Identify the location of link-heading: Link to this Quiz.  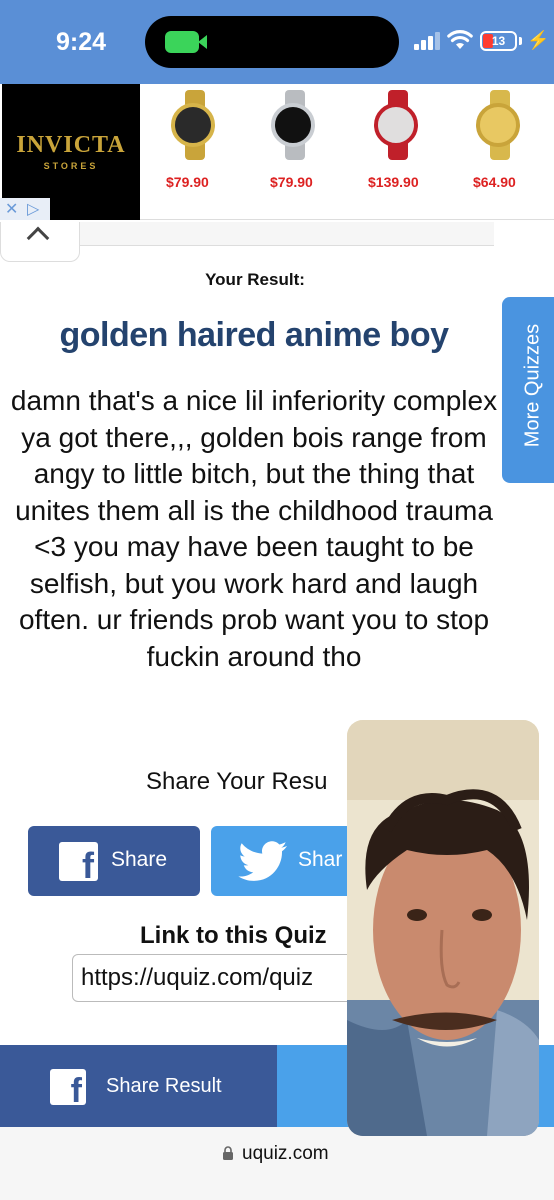
(233, 935).